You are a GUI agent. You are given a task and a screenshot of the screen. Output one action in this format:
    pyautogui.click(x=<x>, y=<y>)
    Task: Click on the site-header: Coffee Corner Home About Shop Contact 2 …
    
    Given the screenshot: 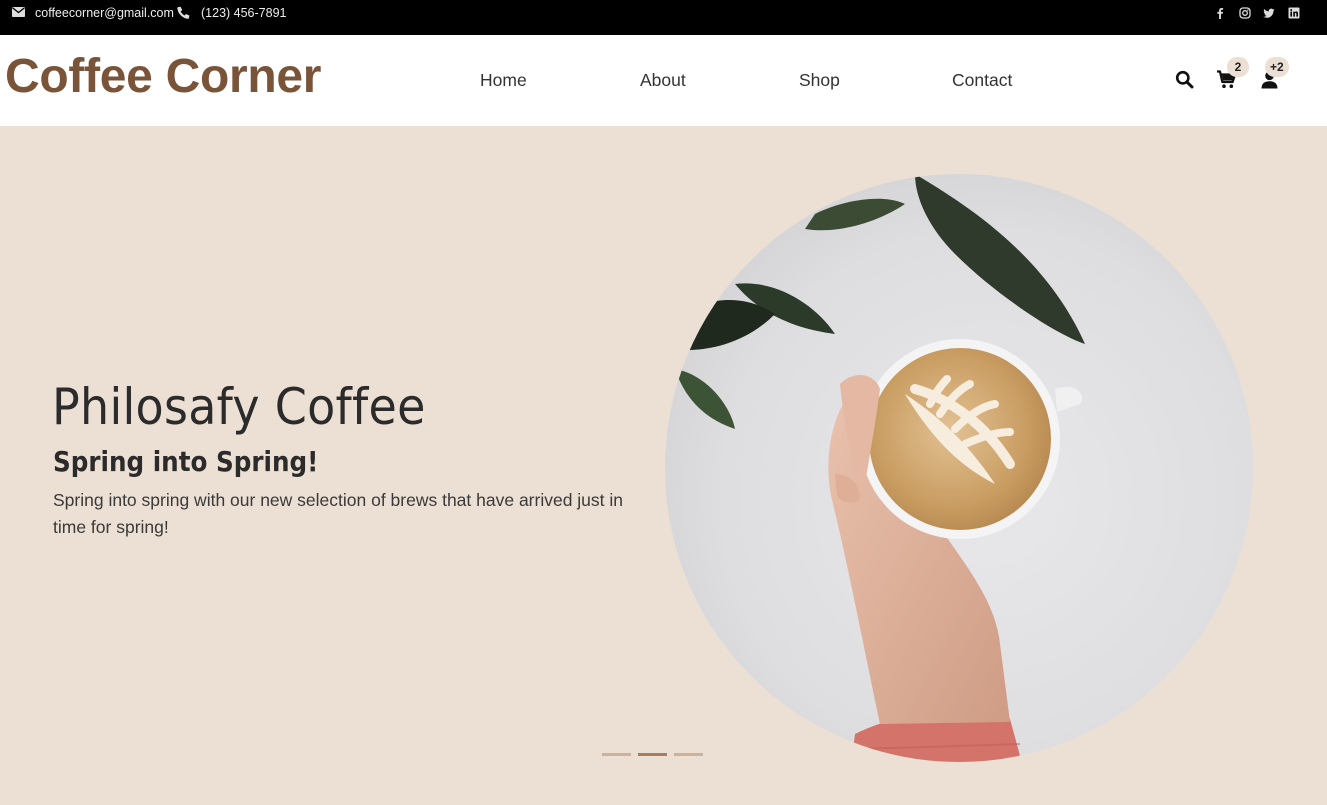 What is the action you would take?
    pyautogui.click(x=663, y=80)
    